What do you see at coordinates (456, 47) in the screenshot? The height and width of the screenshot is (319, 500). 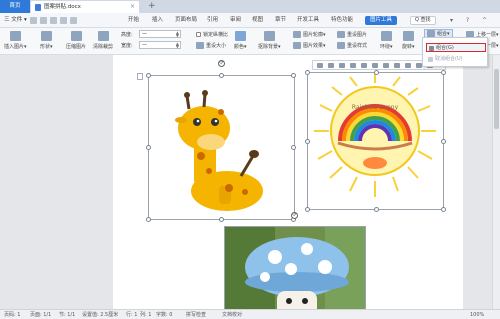 I see `combine-menu-item: 组合(G)` at bounding box center [456, 47].